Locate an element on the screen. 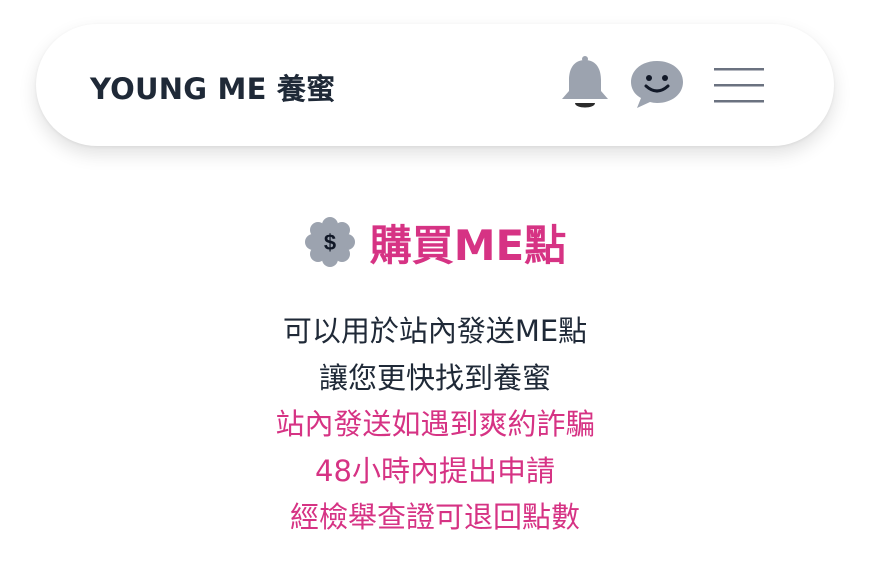 The width and height of the screenshot is (870, 571). dollar-badge-icon: $ is located at coordinates (329, 242).